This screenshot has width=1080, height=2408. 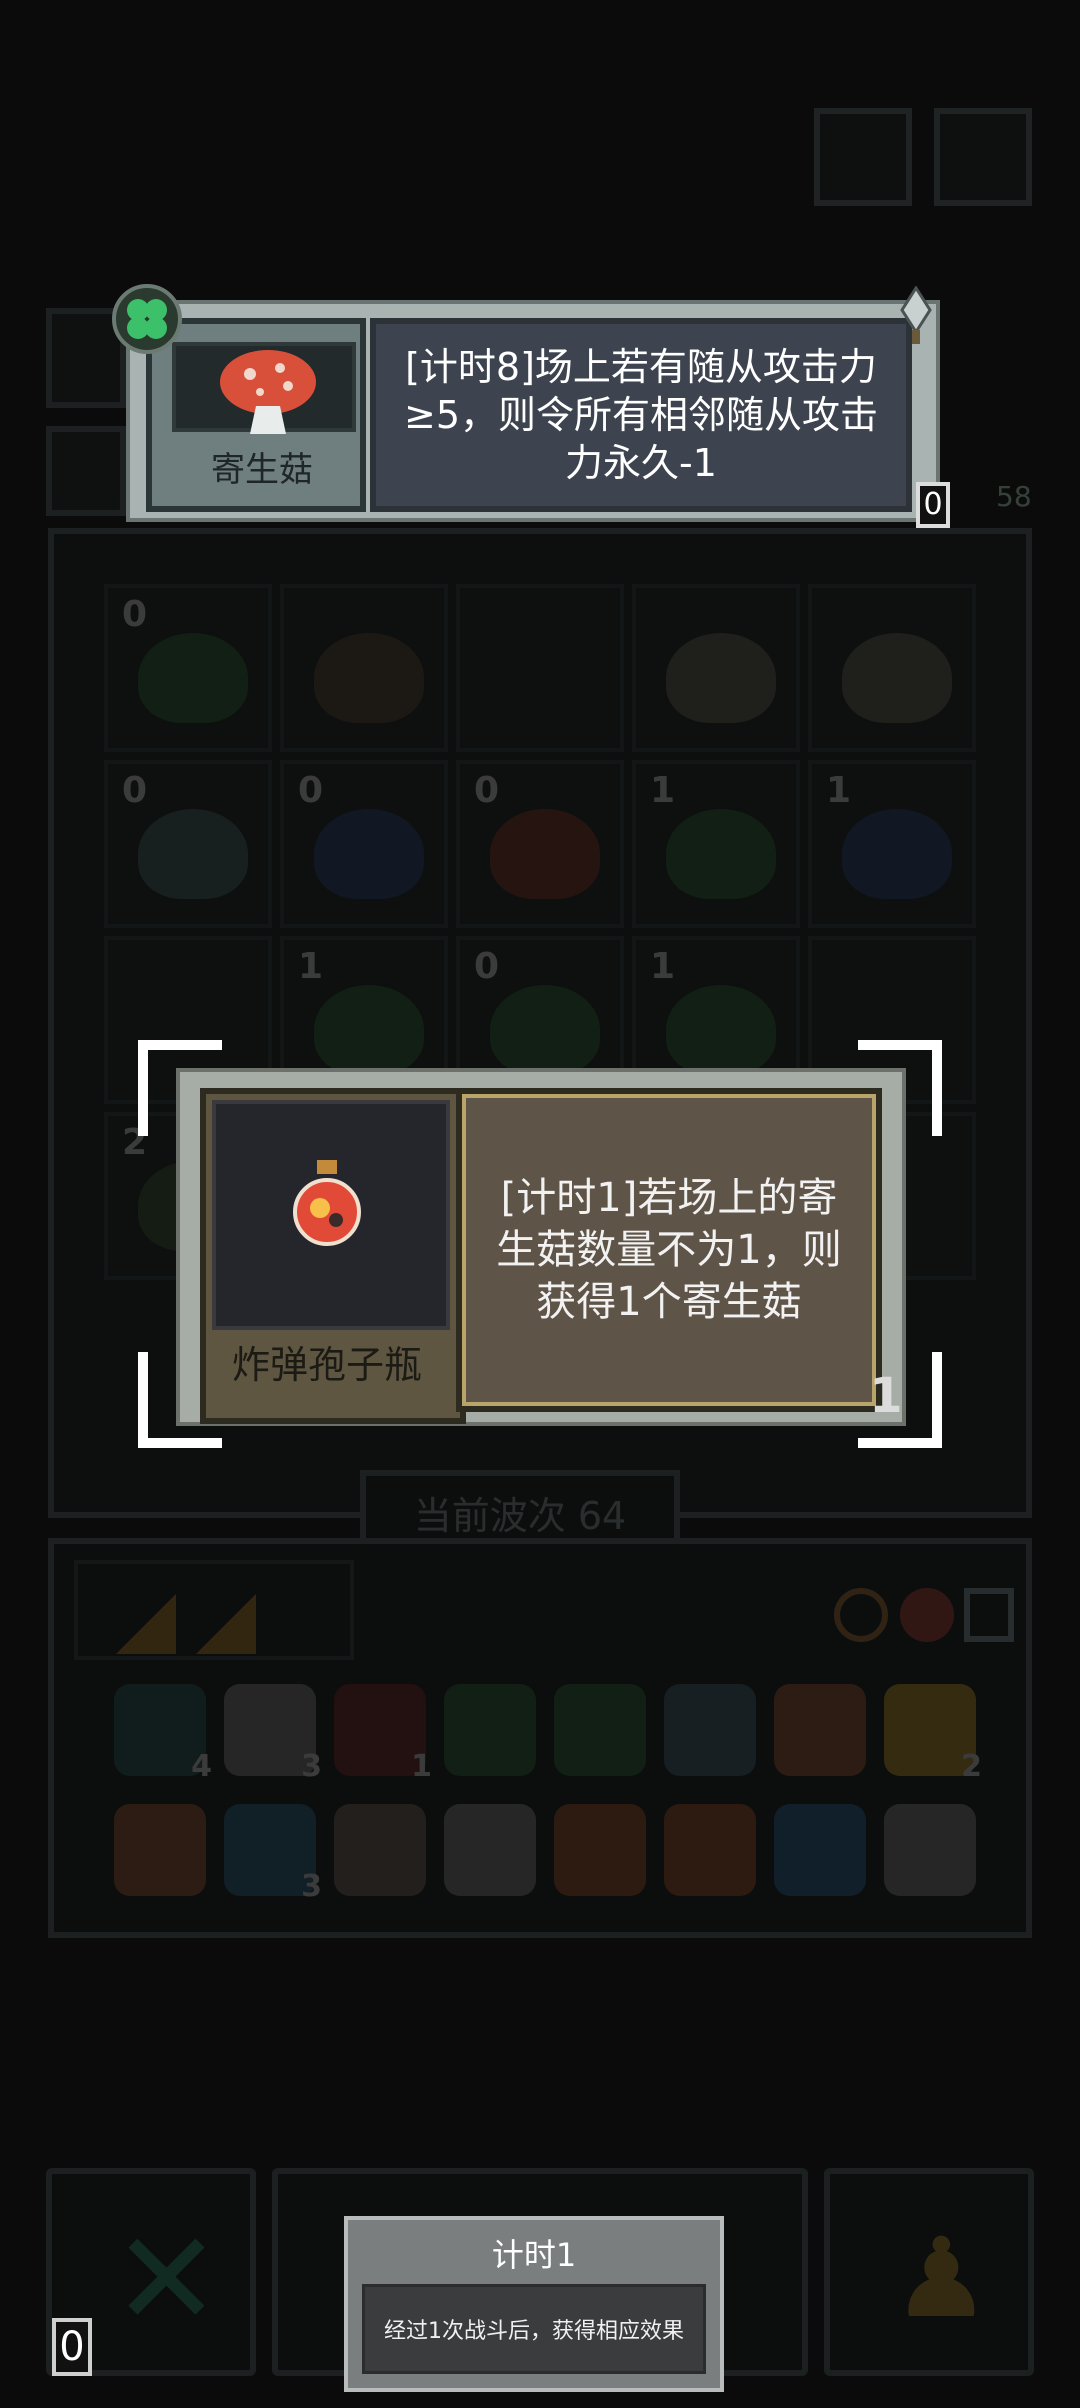 I want to click on right-counter: 58, so click(x=992, y=475).